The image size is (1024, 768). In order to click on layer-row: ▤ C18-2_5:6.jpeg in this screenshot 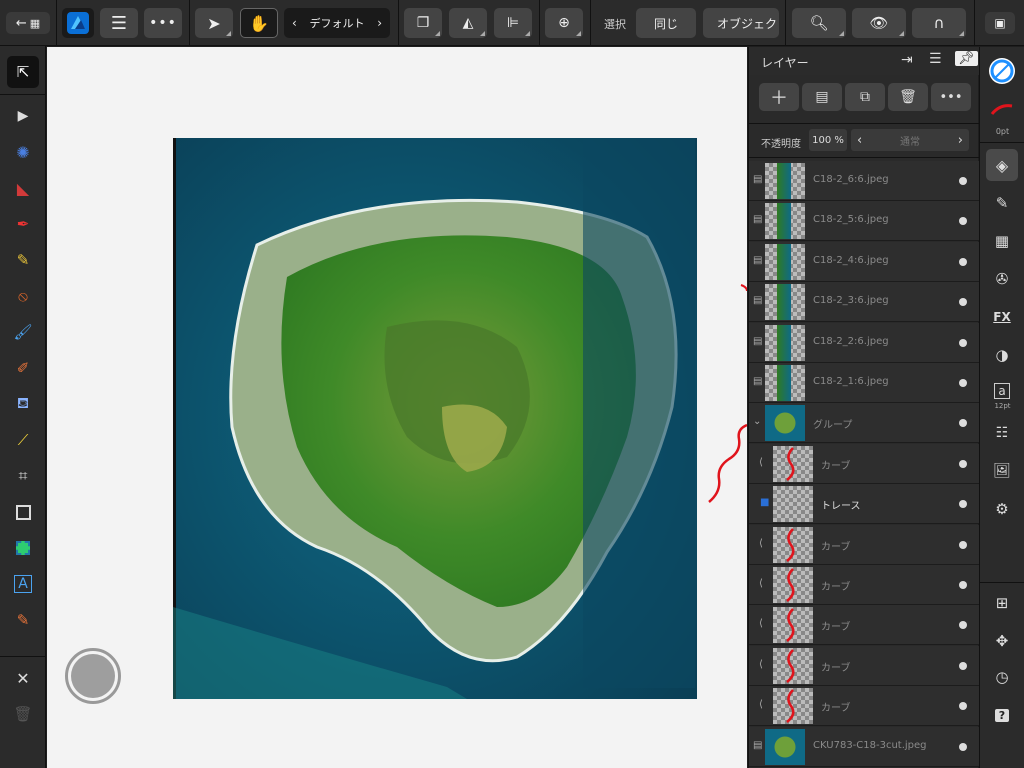, I will do `click(864, 221)`.